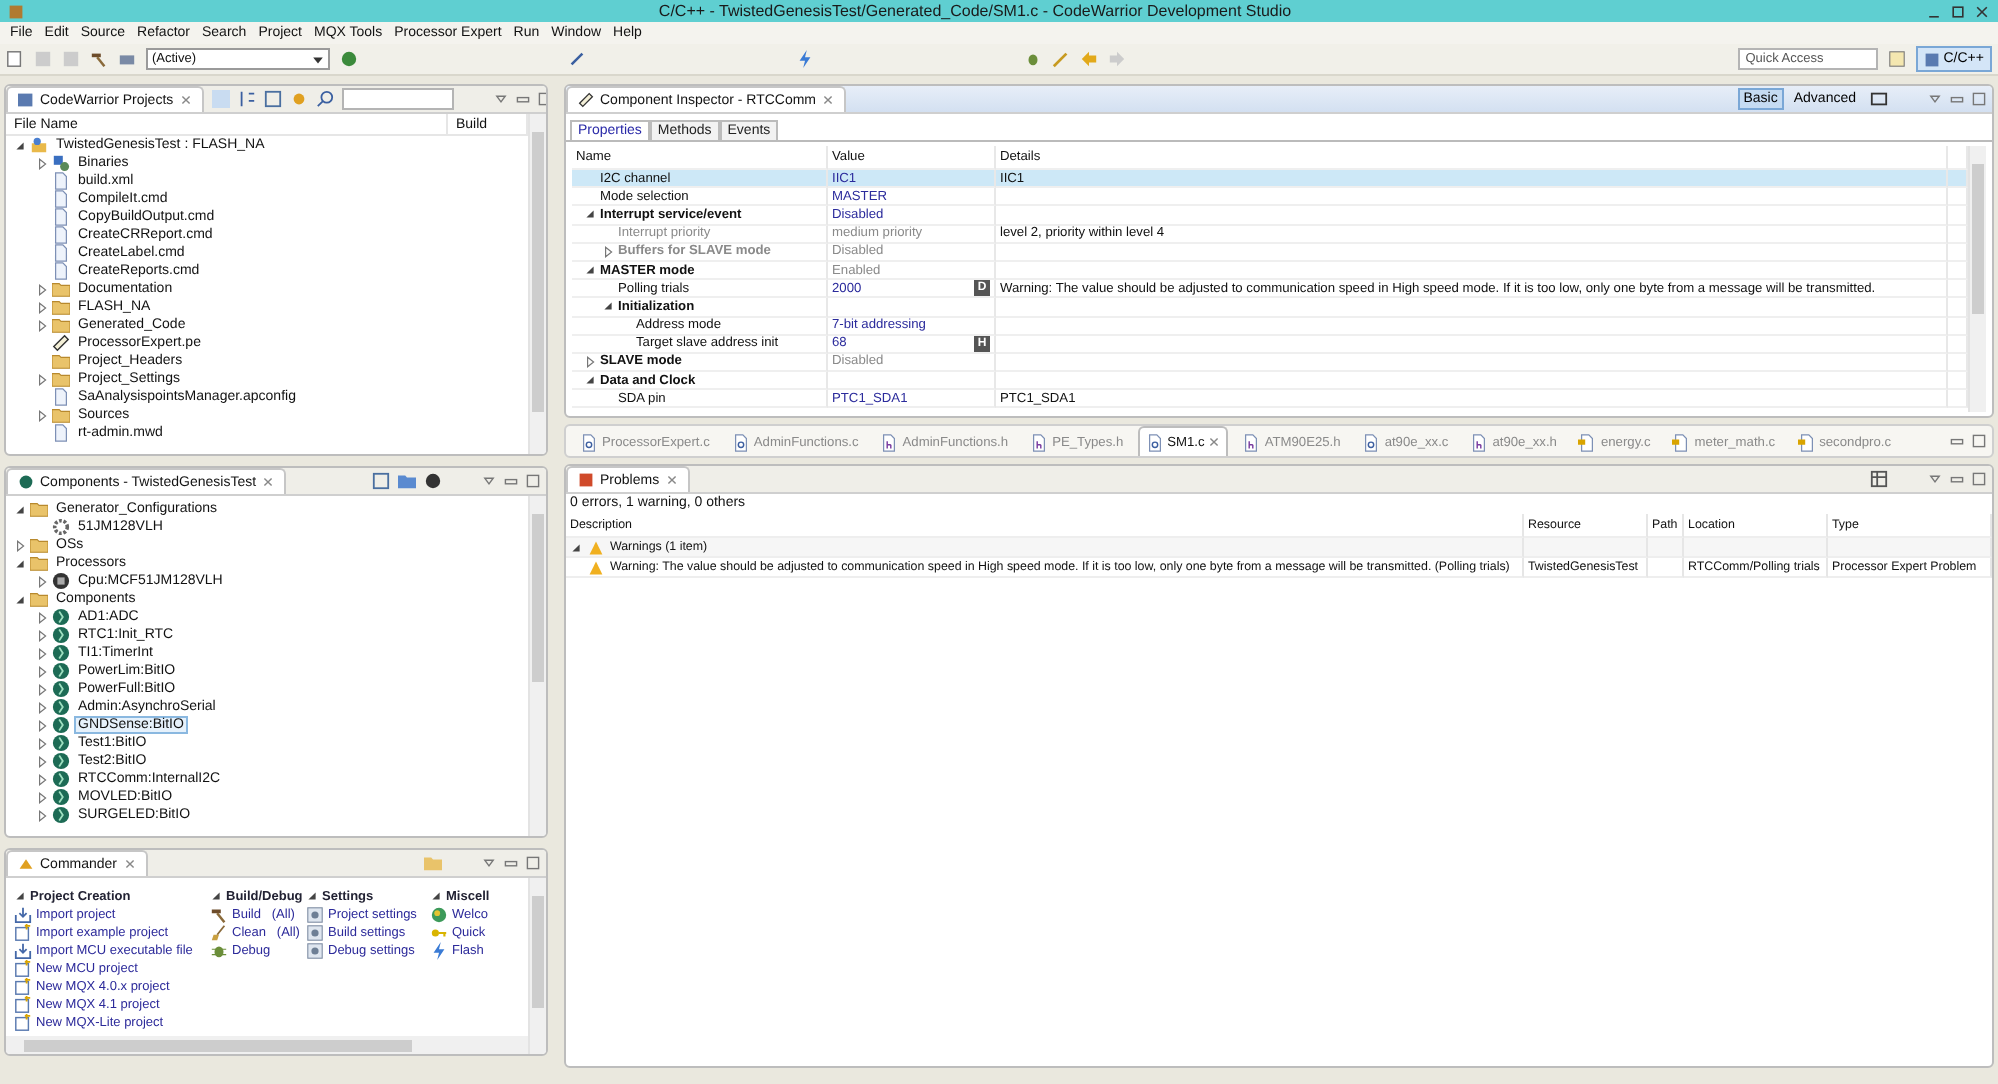 This screenshot has height=1084, width=1998. Describe the element at coordinates (1033, 59) in the screenshot. I see `bug-icon` at that location.